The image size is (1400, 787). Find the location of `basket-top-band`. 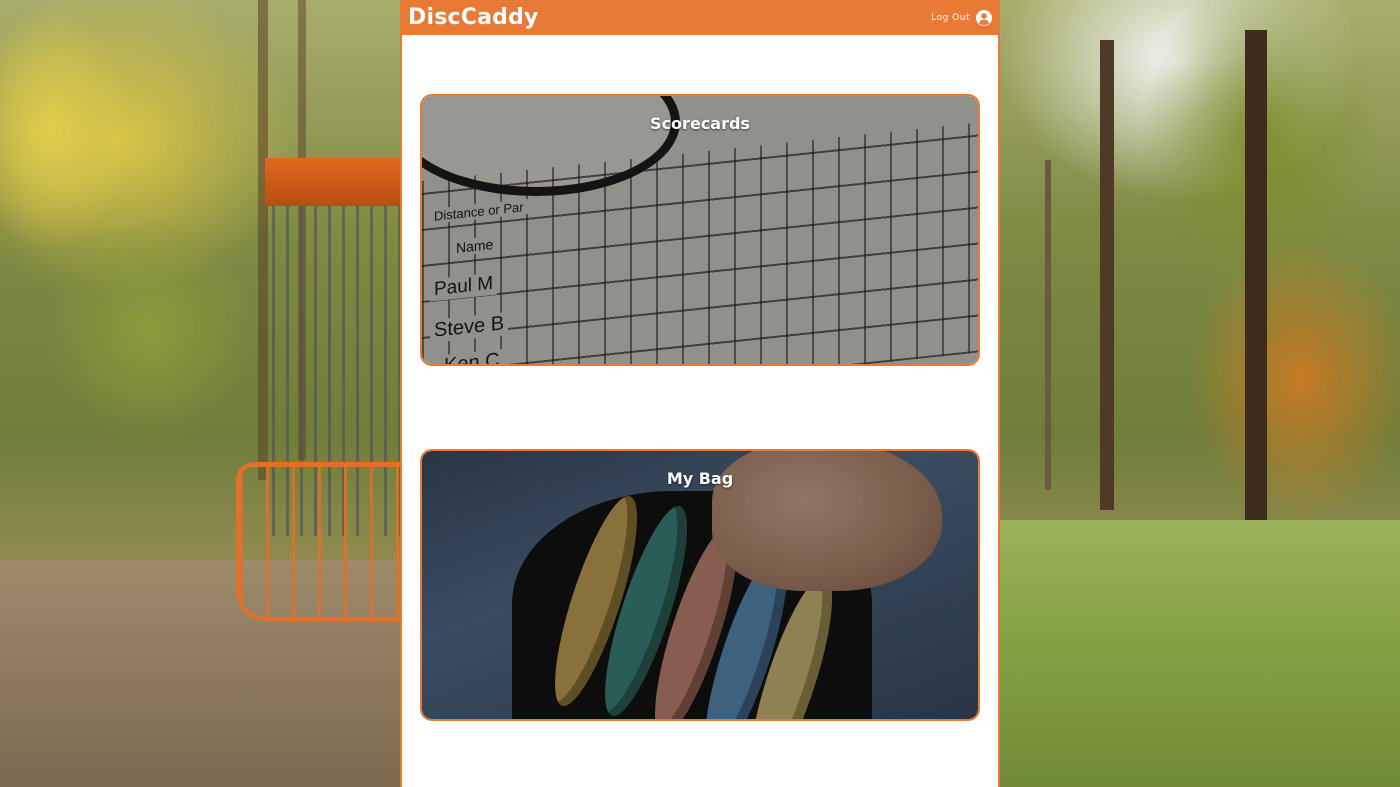

basket-top-band is located at coordinates (335, 182).